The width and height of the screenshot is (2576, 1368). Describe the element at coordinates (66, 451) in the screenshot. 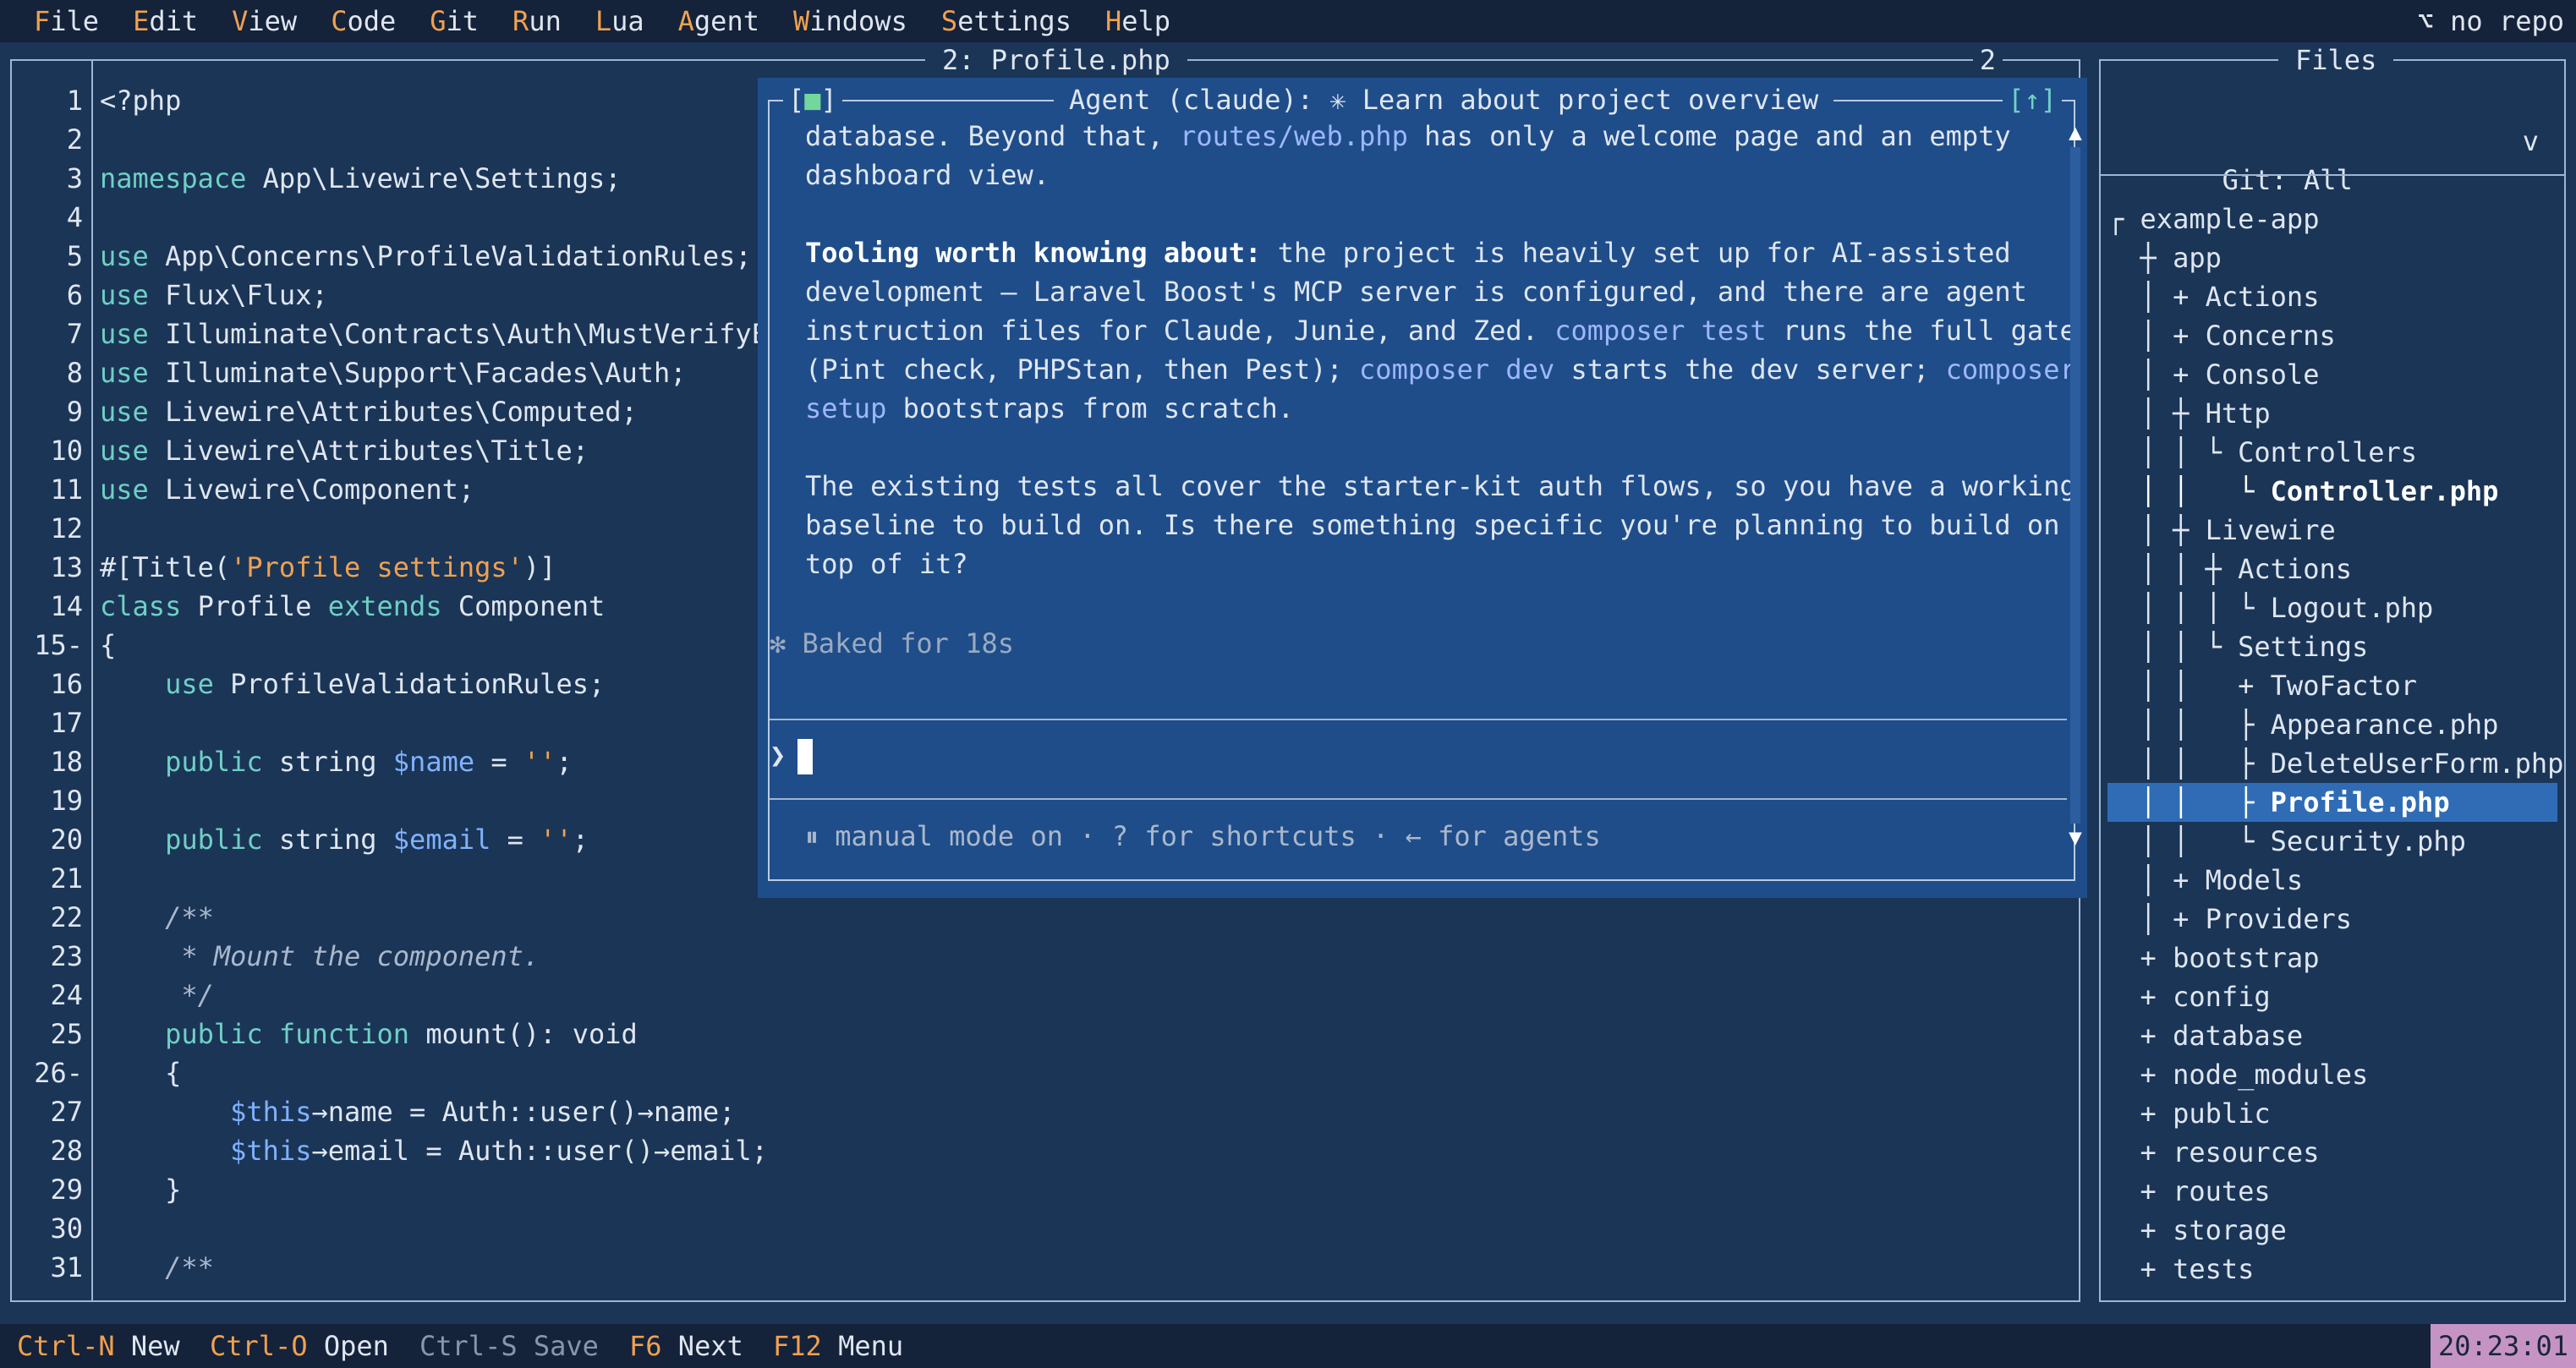

I see `line-number: 10` at that location.